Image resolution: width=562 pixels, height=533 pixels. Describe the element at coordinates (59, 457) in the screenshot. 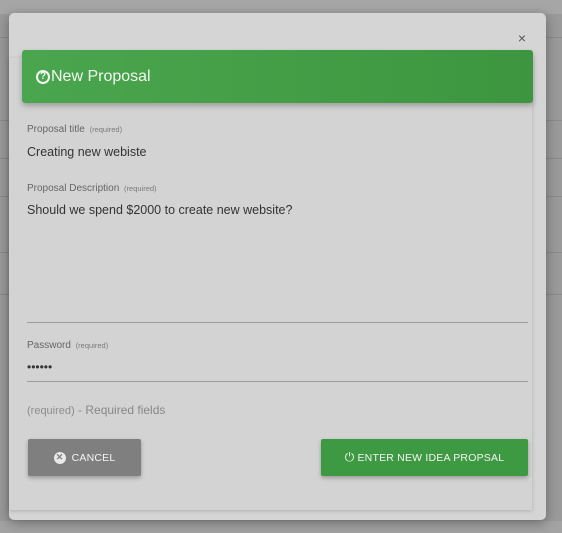

I see `x-circle-icon: ✕` at that location.